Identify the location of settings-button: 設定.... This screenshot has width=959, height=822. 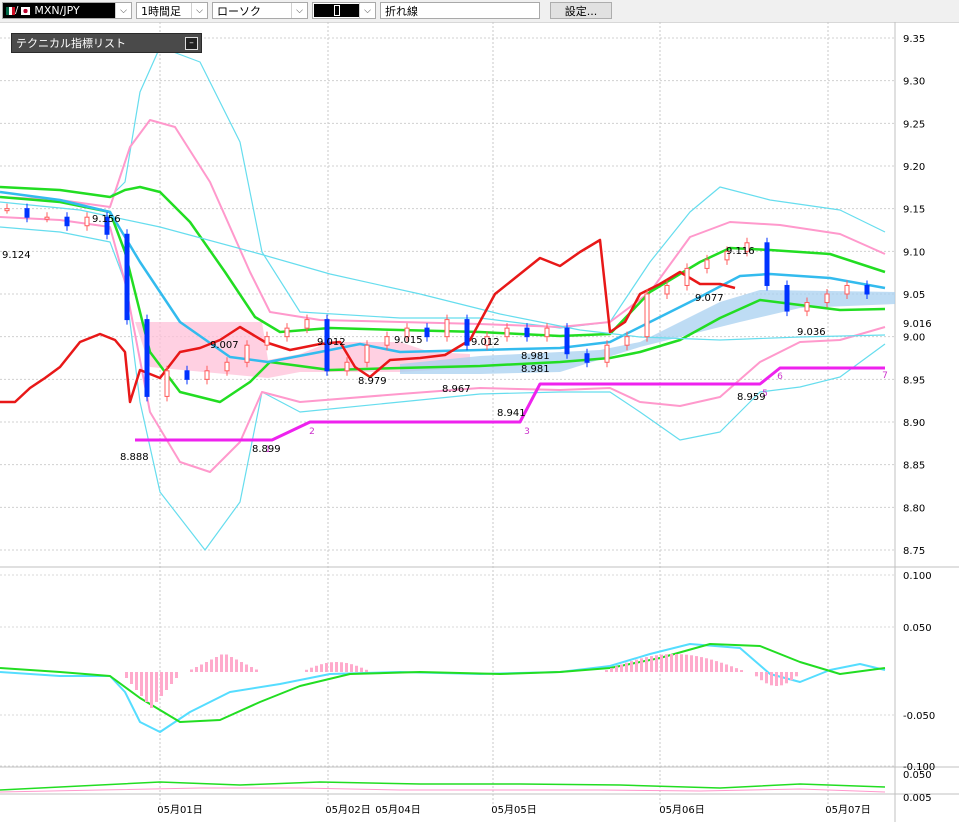
(581, 10).